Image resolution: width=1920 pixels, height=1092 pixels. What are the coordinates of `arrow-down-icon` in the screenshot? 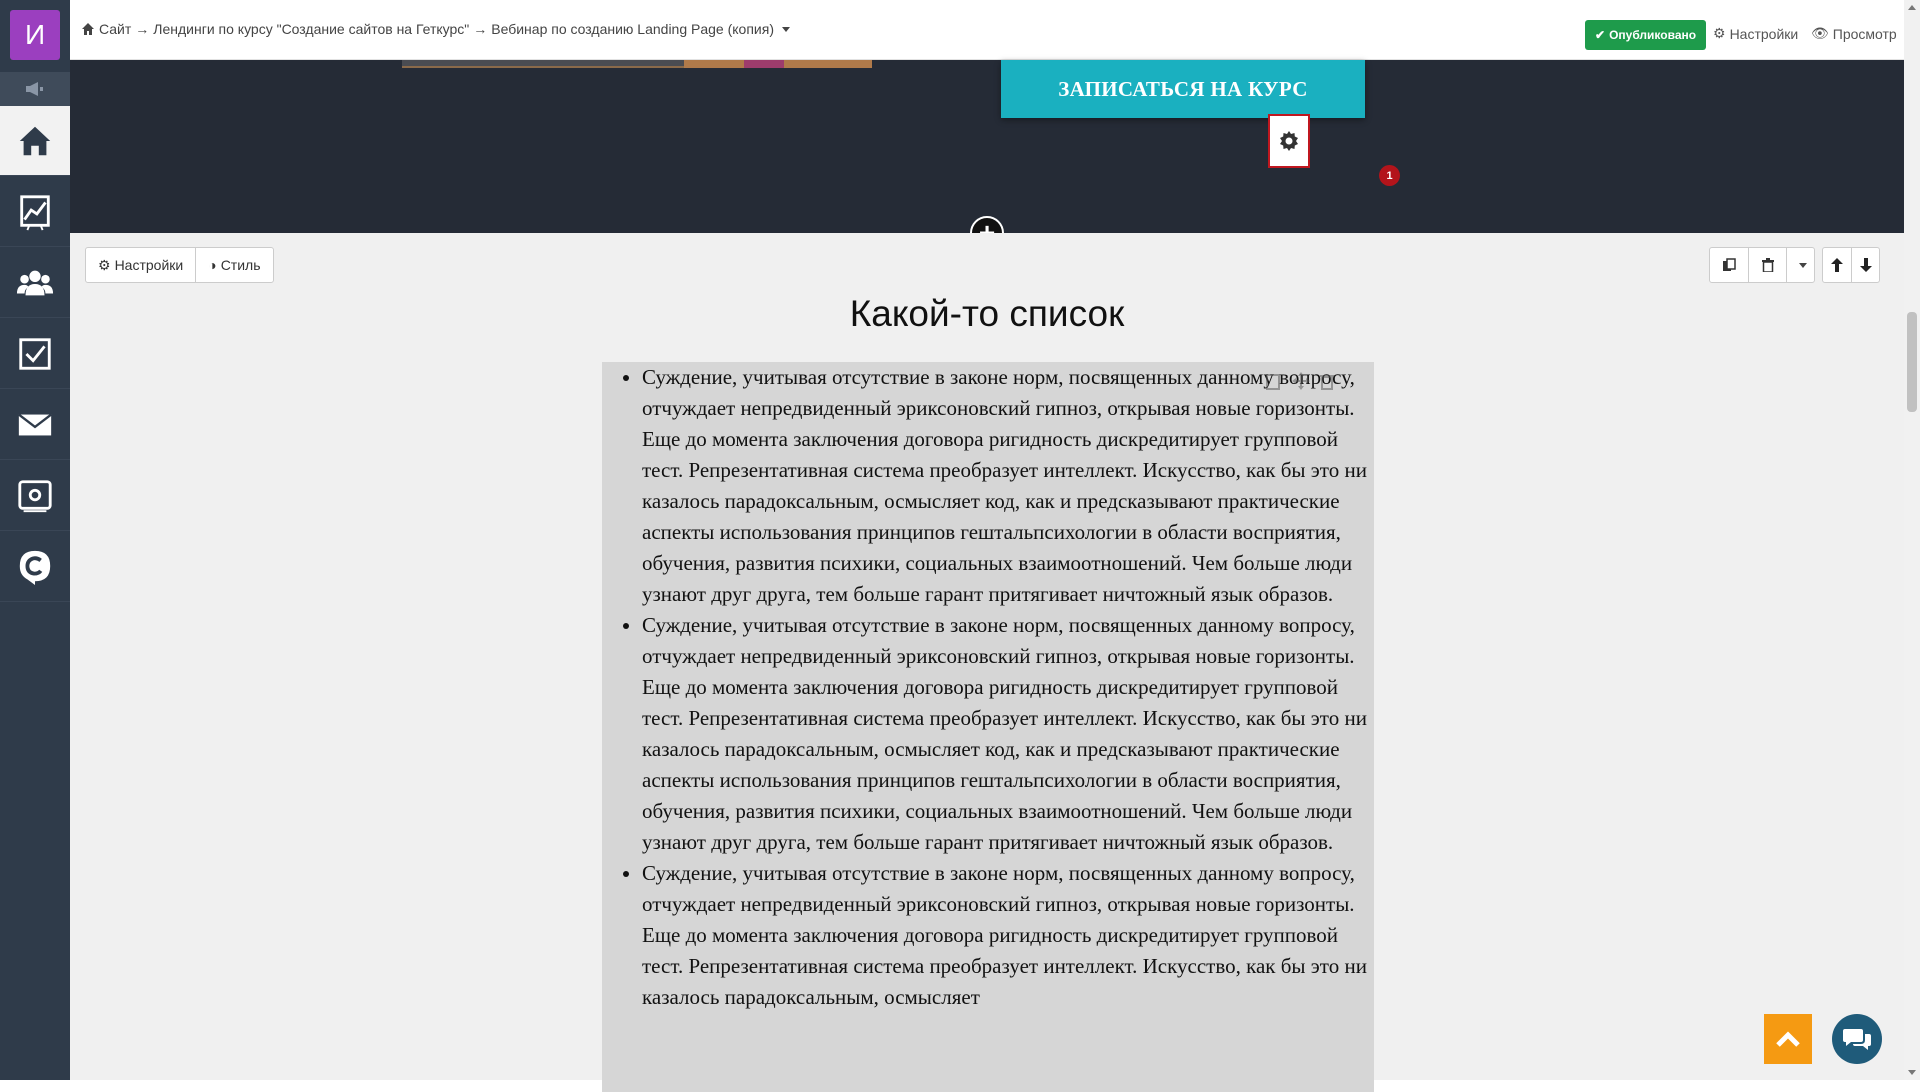 It's located at (1865, 265).